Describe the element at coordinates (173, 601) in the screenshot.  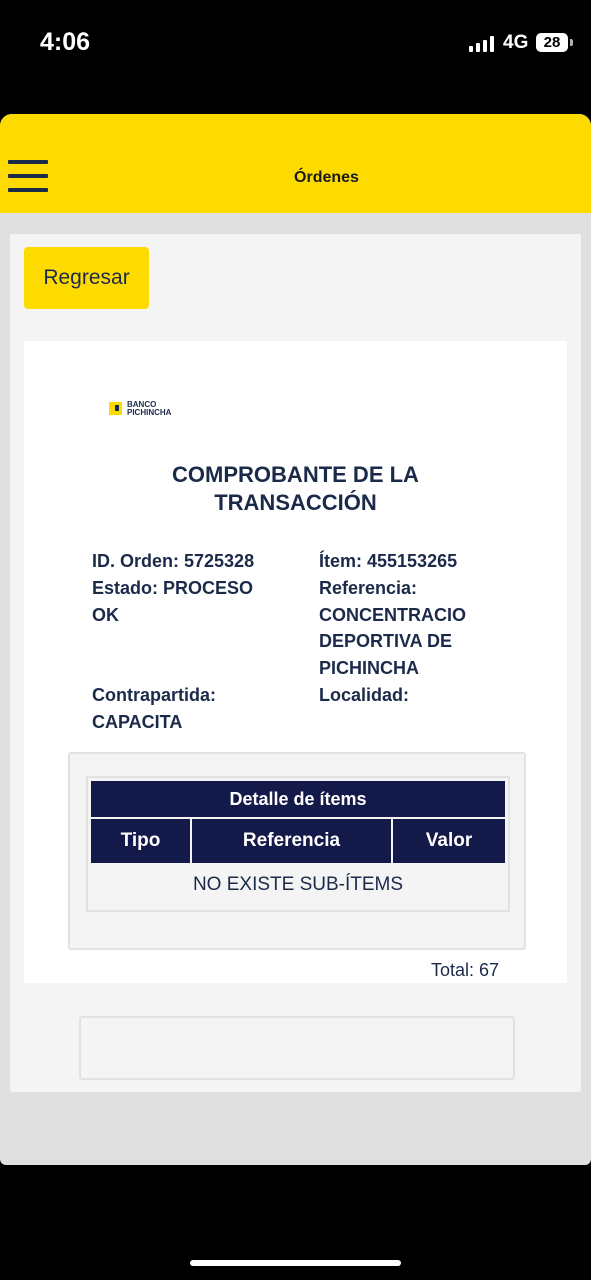
I see `order-status: Estado: PROCESO OK` at that location.